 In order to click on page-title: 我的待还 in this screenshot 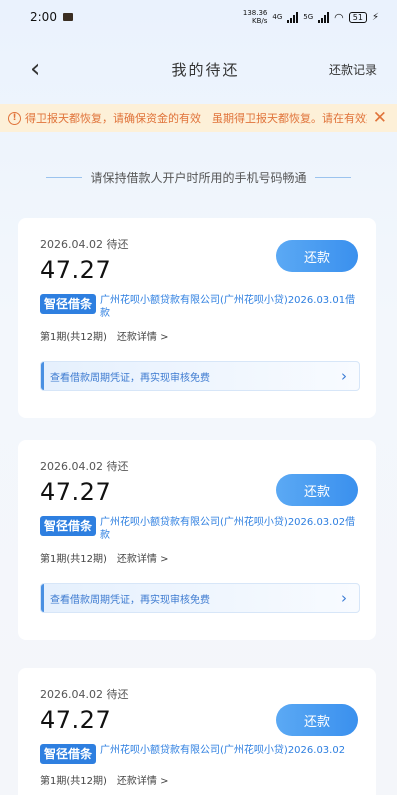, I will do `click(205, 69)`.